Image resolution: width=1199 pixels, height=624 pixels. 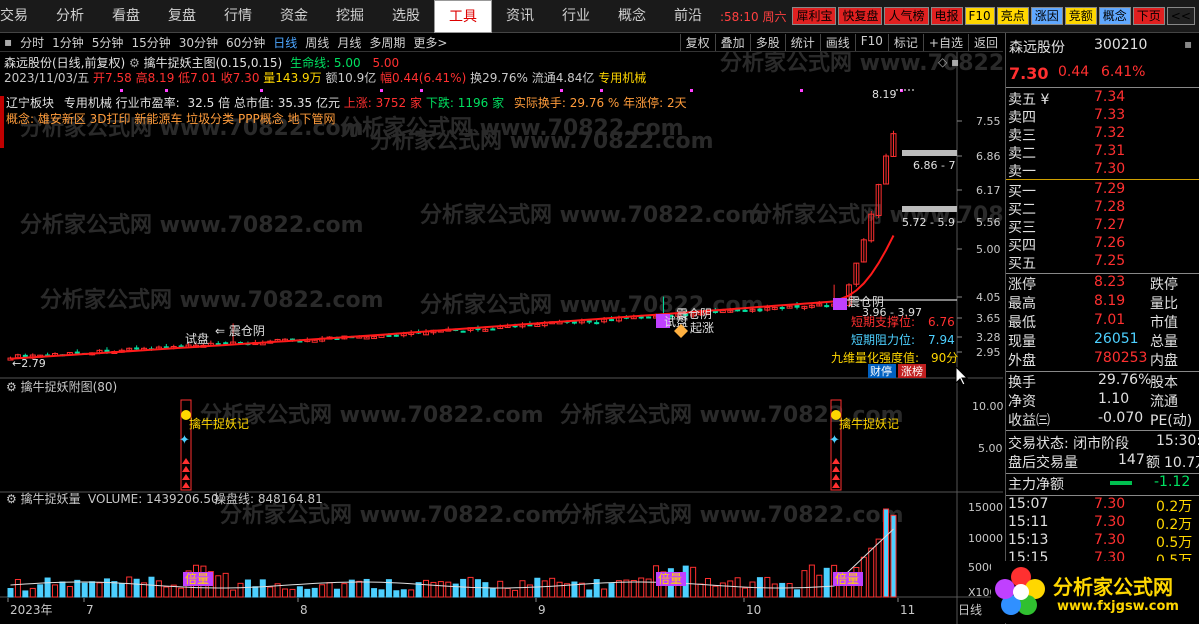 I want to click on low-price-label: ←2.79, so click(x=29, y=363).